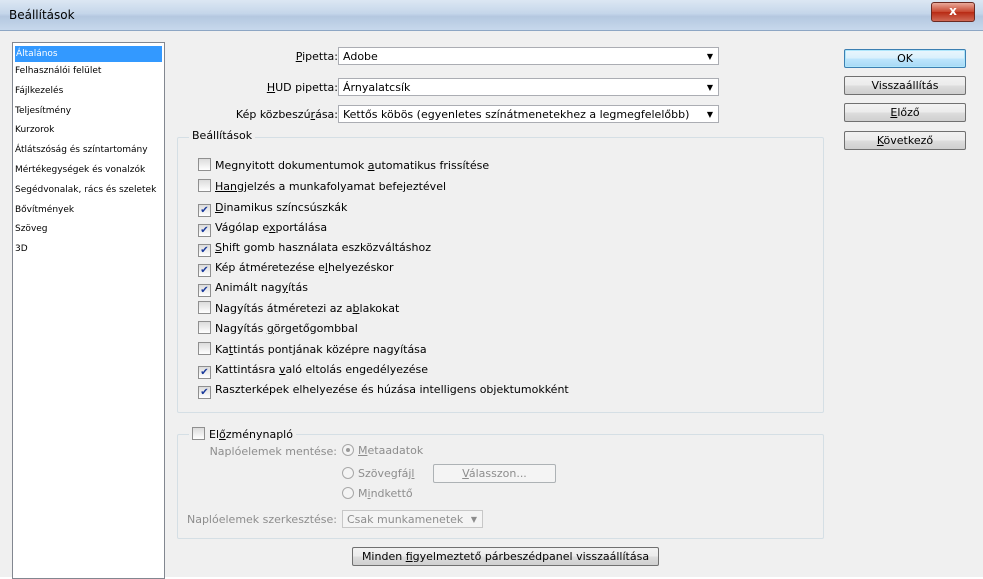  What do you see at coordinates (905, 140) in the screenshot?
I see `next-button: Következő` at bounding box center [905, 140].